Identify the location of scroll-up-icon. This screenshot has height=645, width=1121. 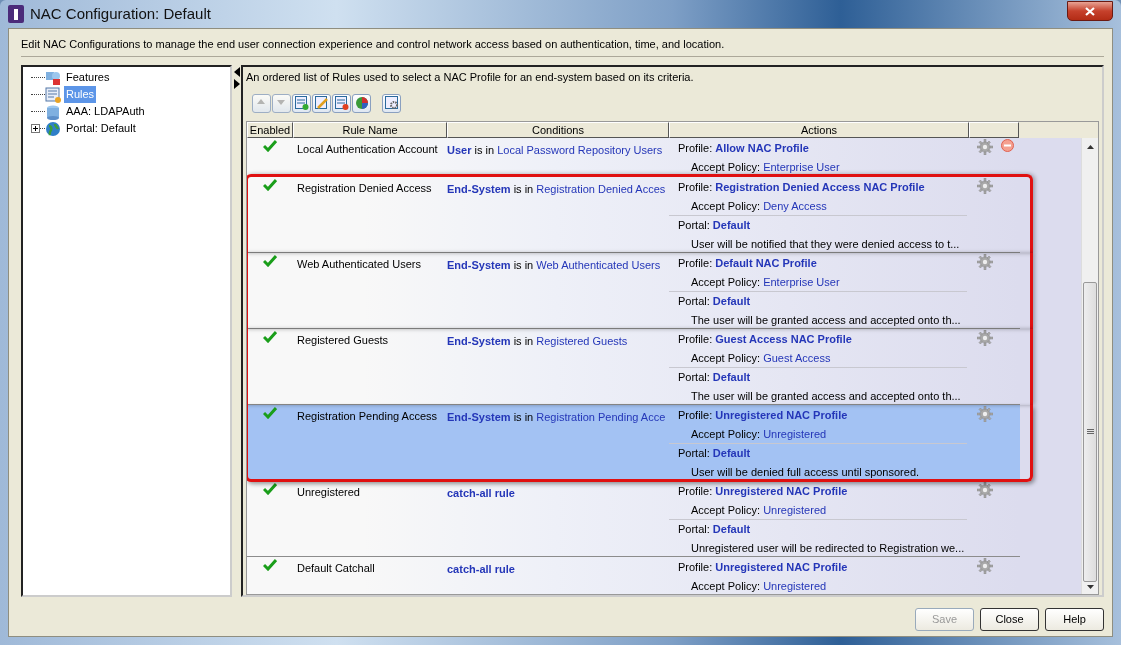
(1090, 146).